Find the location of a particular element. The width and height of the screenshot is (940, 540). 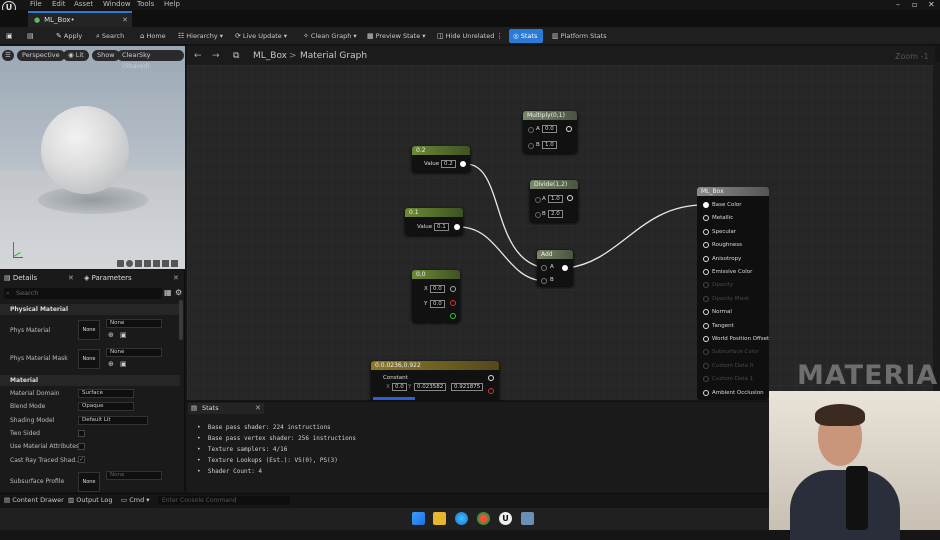

divide-a-field: 1.0 is located at coordinates (555, 199).